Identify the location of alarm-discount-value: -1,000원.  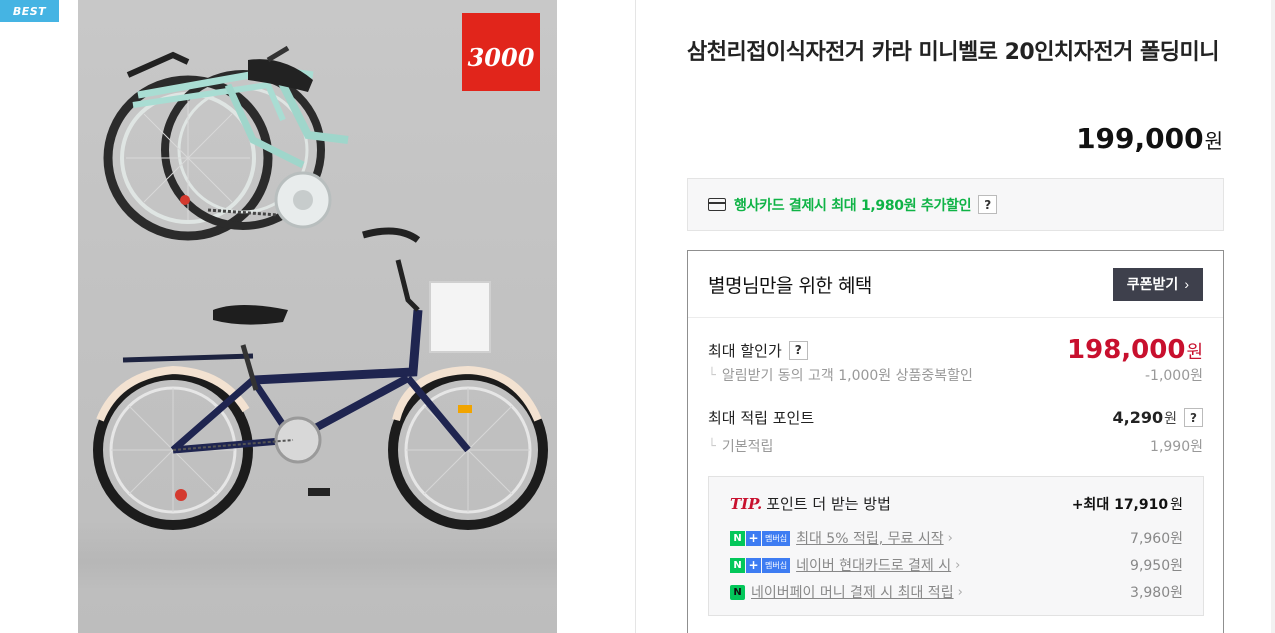
(1173, 376).